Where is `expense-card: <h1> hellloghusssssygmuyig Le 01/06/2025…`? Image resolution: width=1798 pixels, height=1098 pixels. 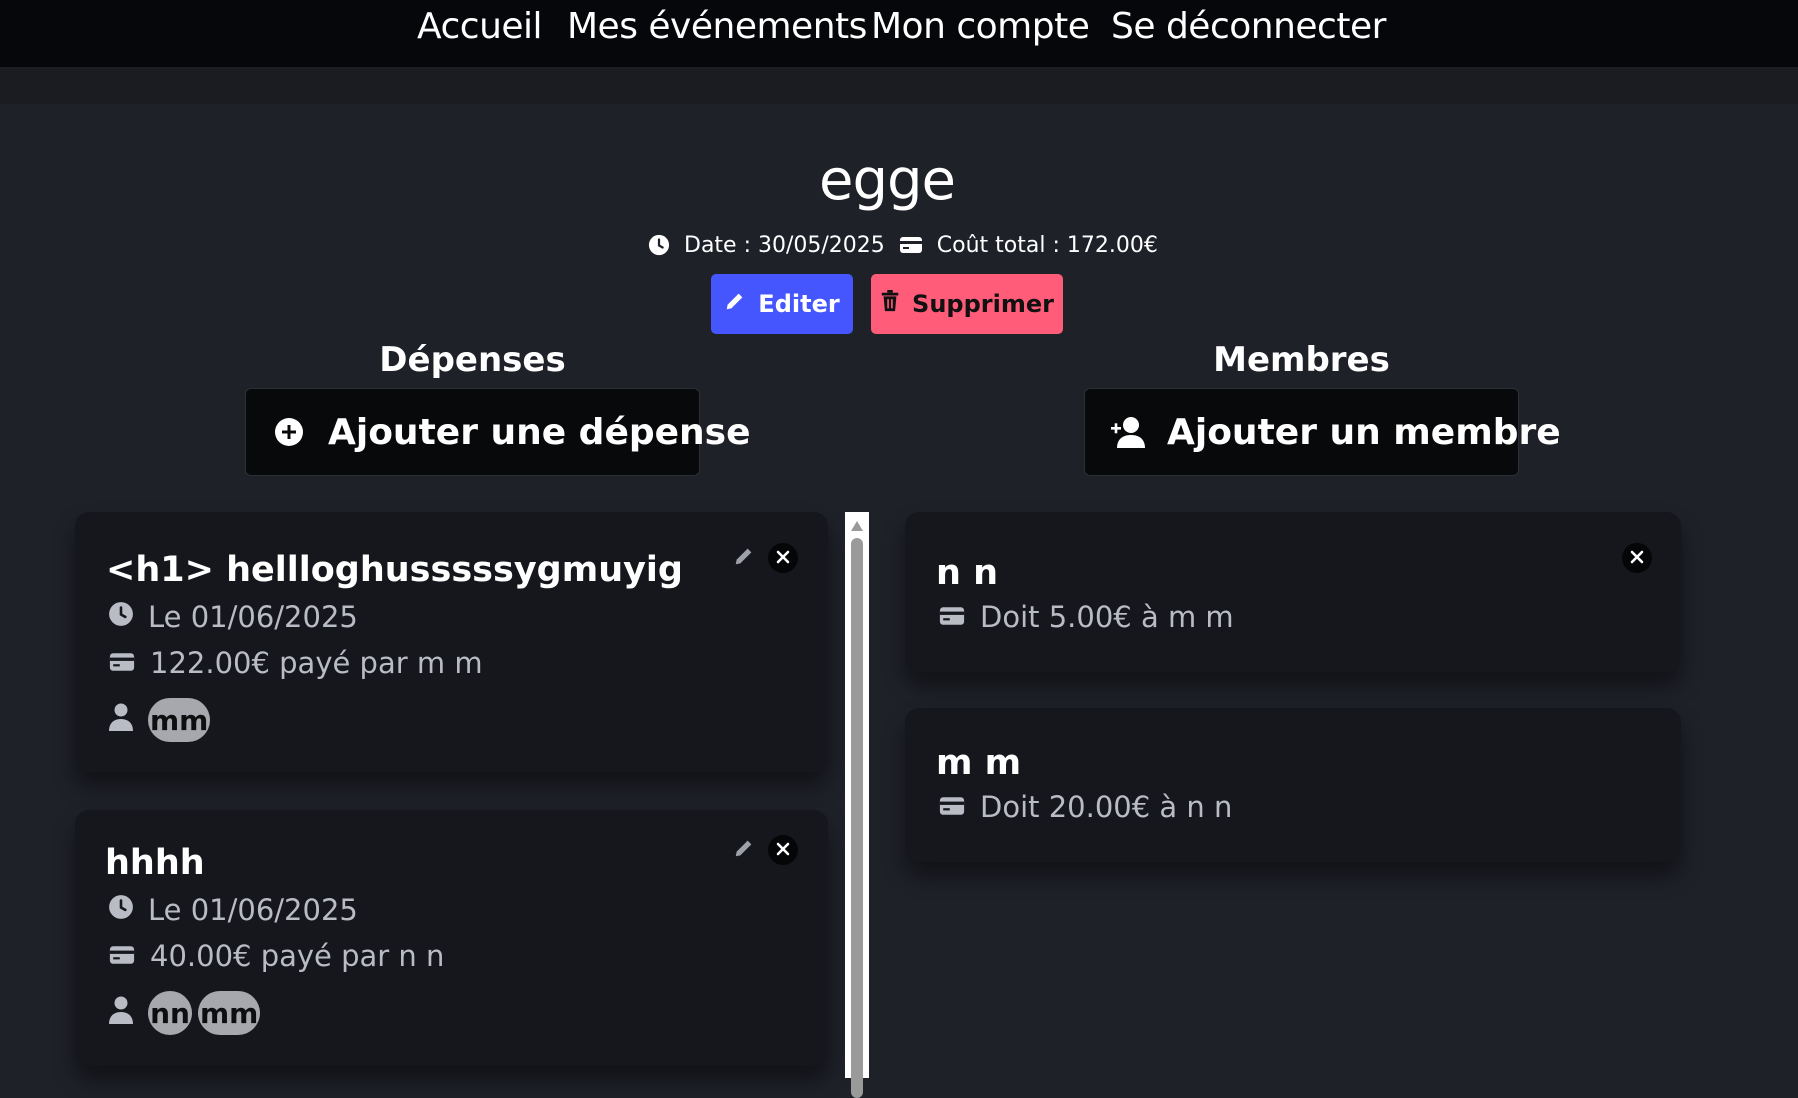 expense-card: <h1> hellloghusssssygmuyig Le 01/06/2025… is located at coordinates (451, 642).